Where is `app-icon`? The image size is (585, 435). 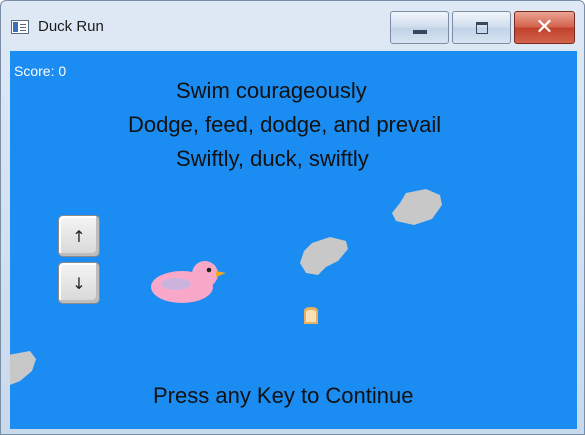
app-icon is located at coordinates (20, 27).